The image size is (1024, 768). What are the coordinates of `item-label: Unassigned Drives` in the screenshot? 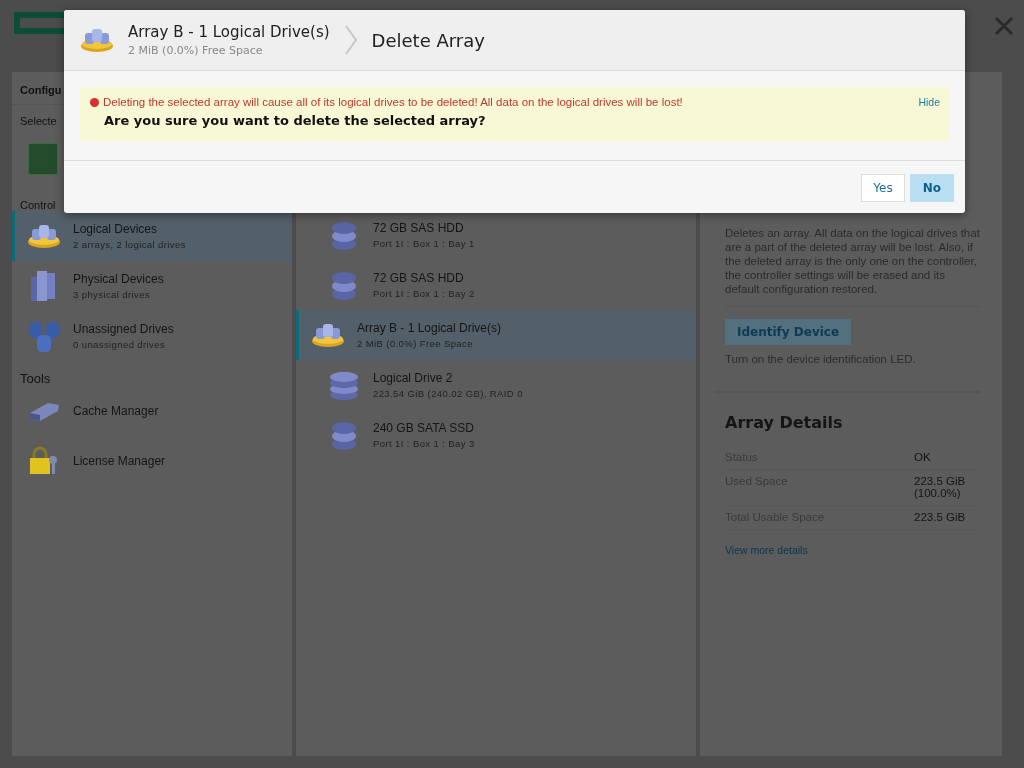 It's located at (123, 329).